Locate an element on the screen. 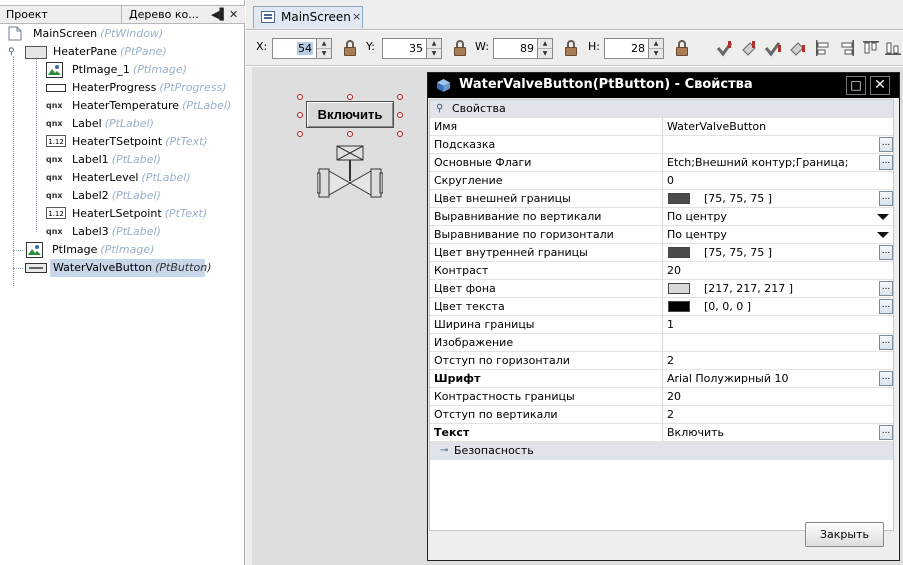 This screenshot has width=903, height=565. tree-item-watervalvebutton: WaterValveButton (PtButton) is located at coordinates (118, 268).